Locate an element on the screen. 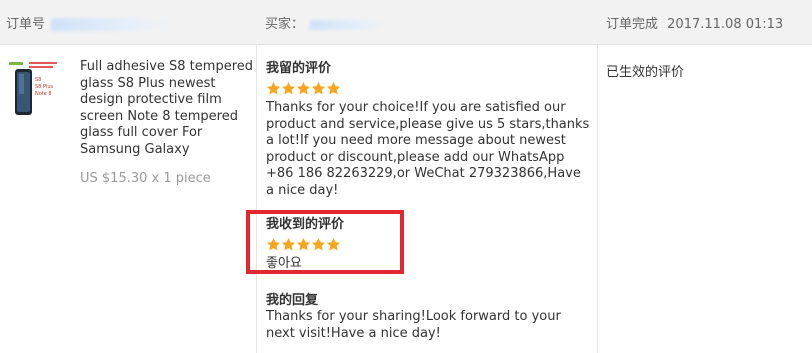 The image size is (812, 353). product-thumbnail: S8 S8 Plus Note 8 is located at coordinates (34, 92).